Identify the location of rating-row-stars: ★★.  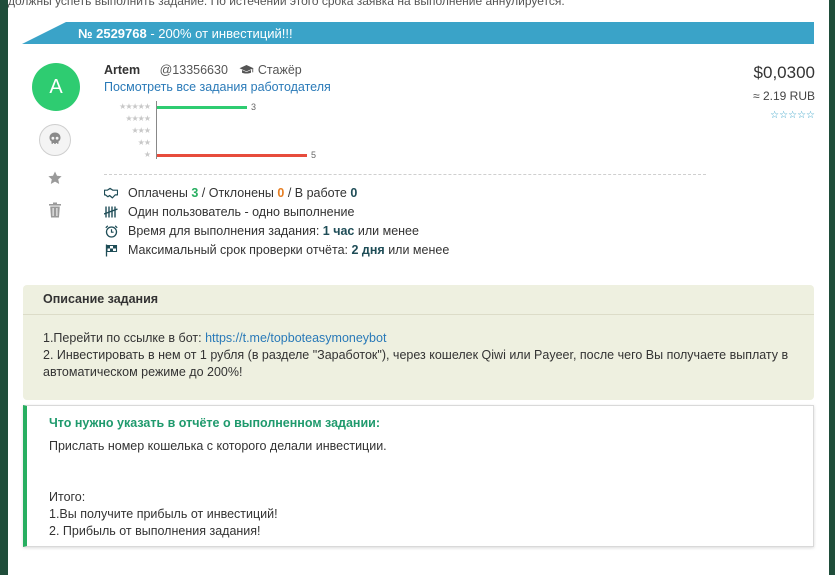
(144, 142).